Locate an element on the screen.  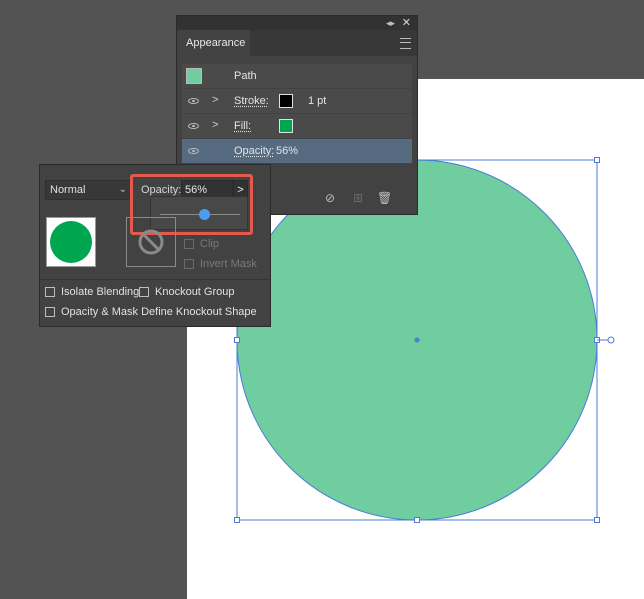
panel-menu-icon is located at coordinates (405, 43).